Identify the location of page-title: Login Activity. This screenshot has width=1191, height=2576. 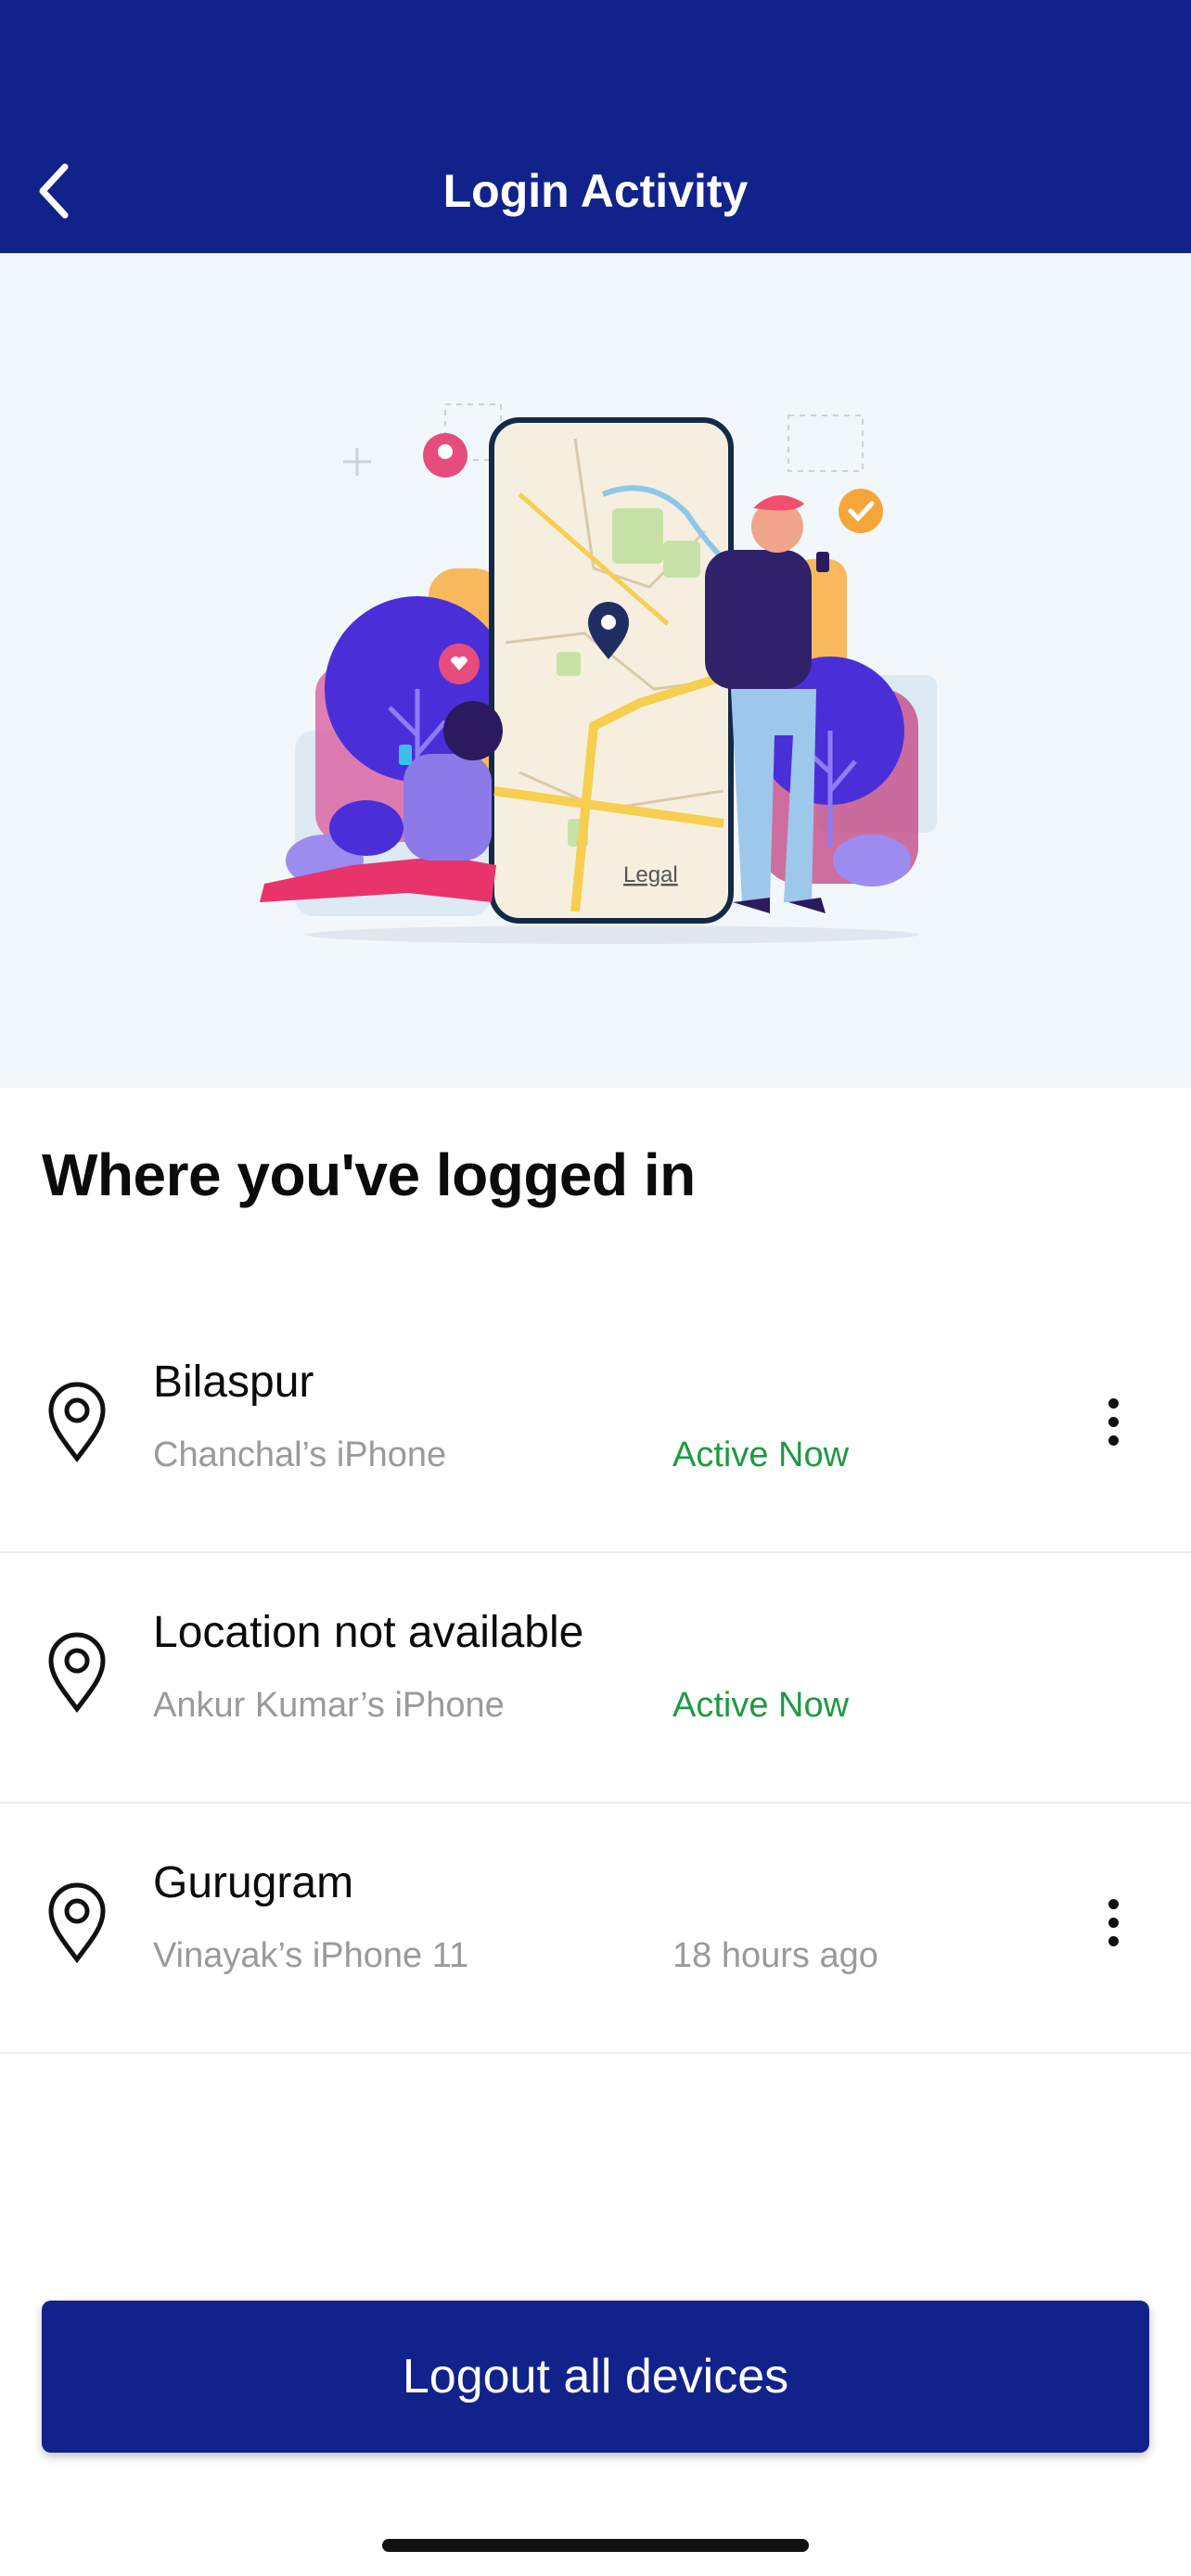
(595, 191).